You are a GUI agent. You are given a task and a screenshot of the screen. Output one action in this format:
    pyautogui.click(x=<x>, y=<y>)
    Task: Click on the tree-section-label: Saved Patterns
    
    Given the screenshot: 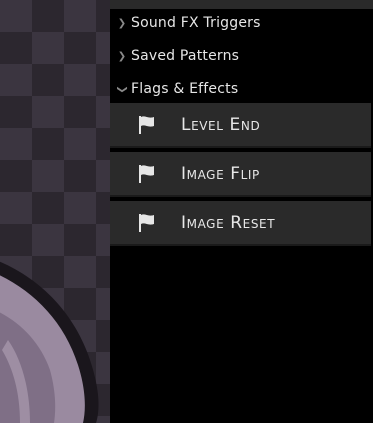 What is the action you would take?
    pyautogui.click(x=185, y=56)
    